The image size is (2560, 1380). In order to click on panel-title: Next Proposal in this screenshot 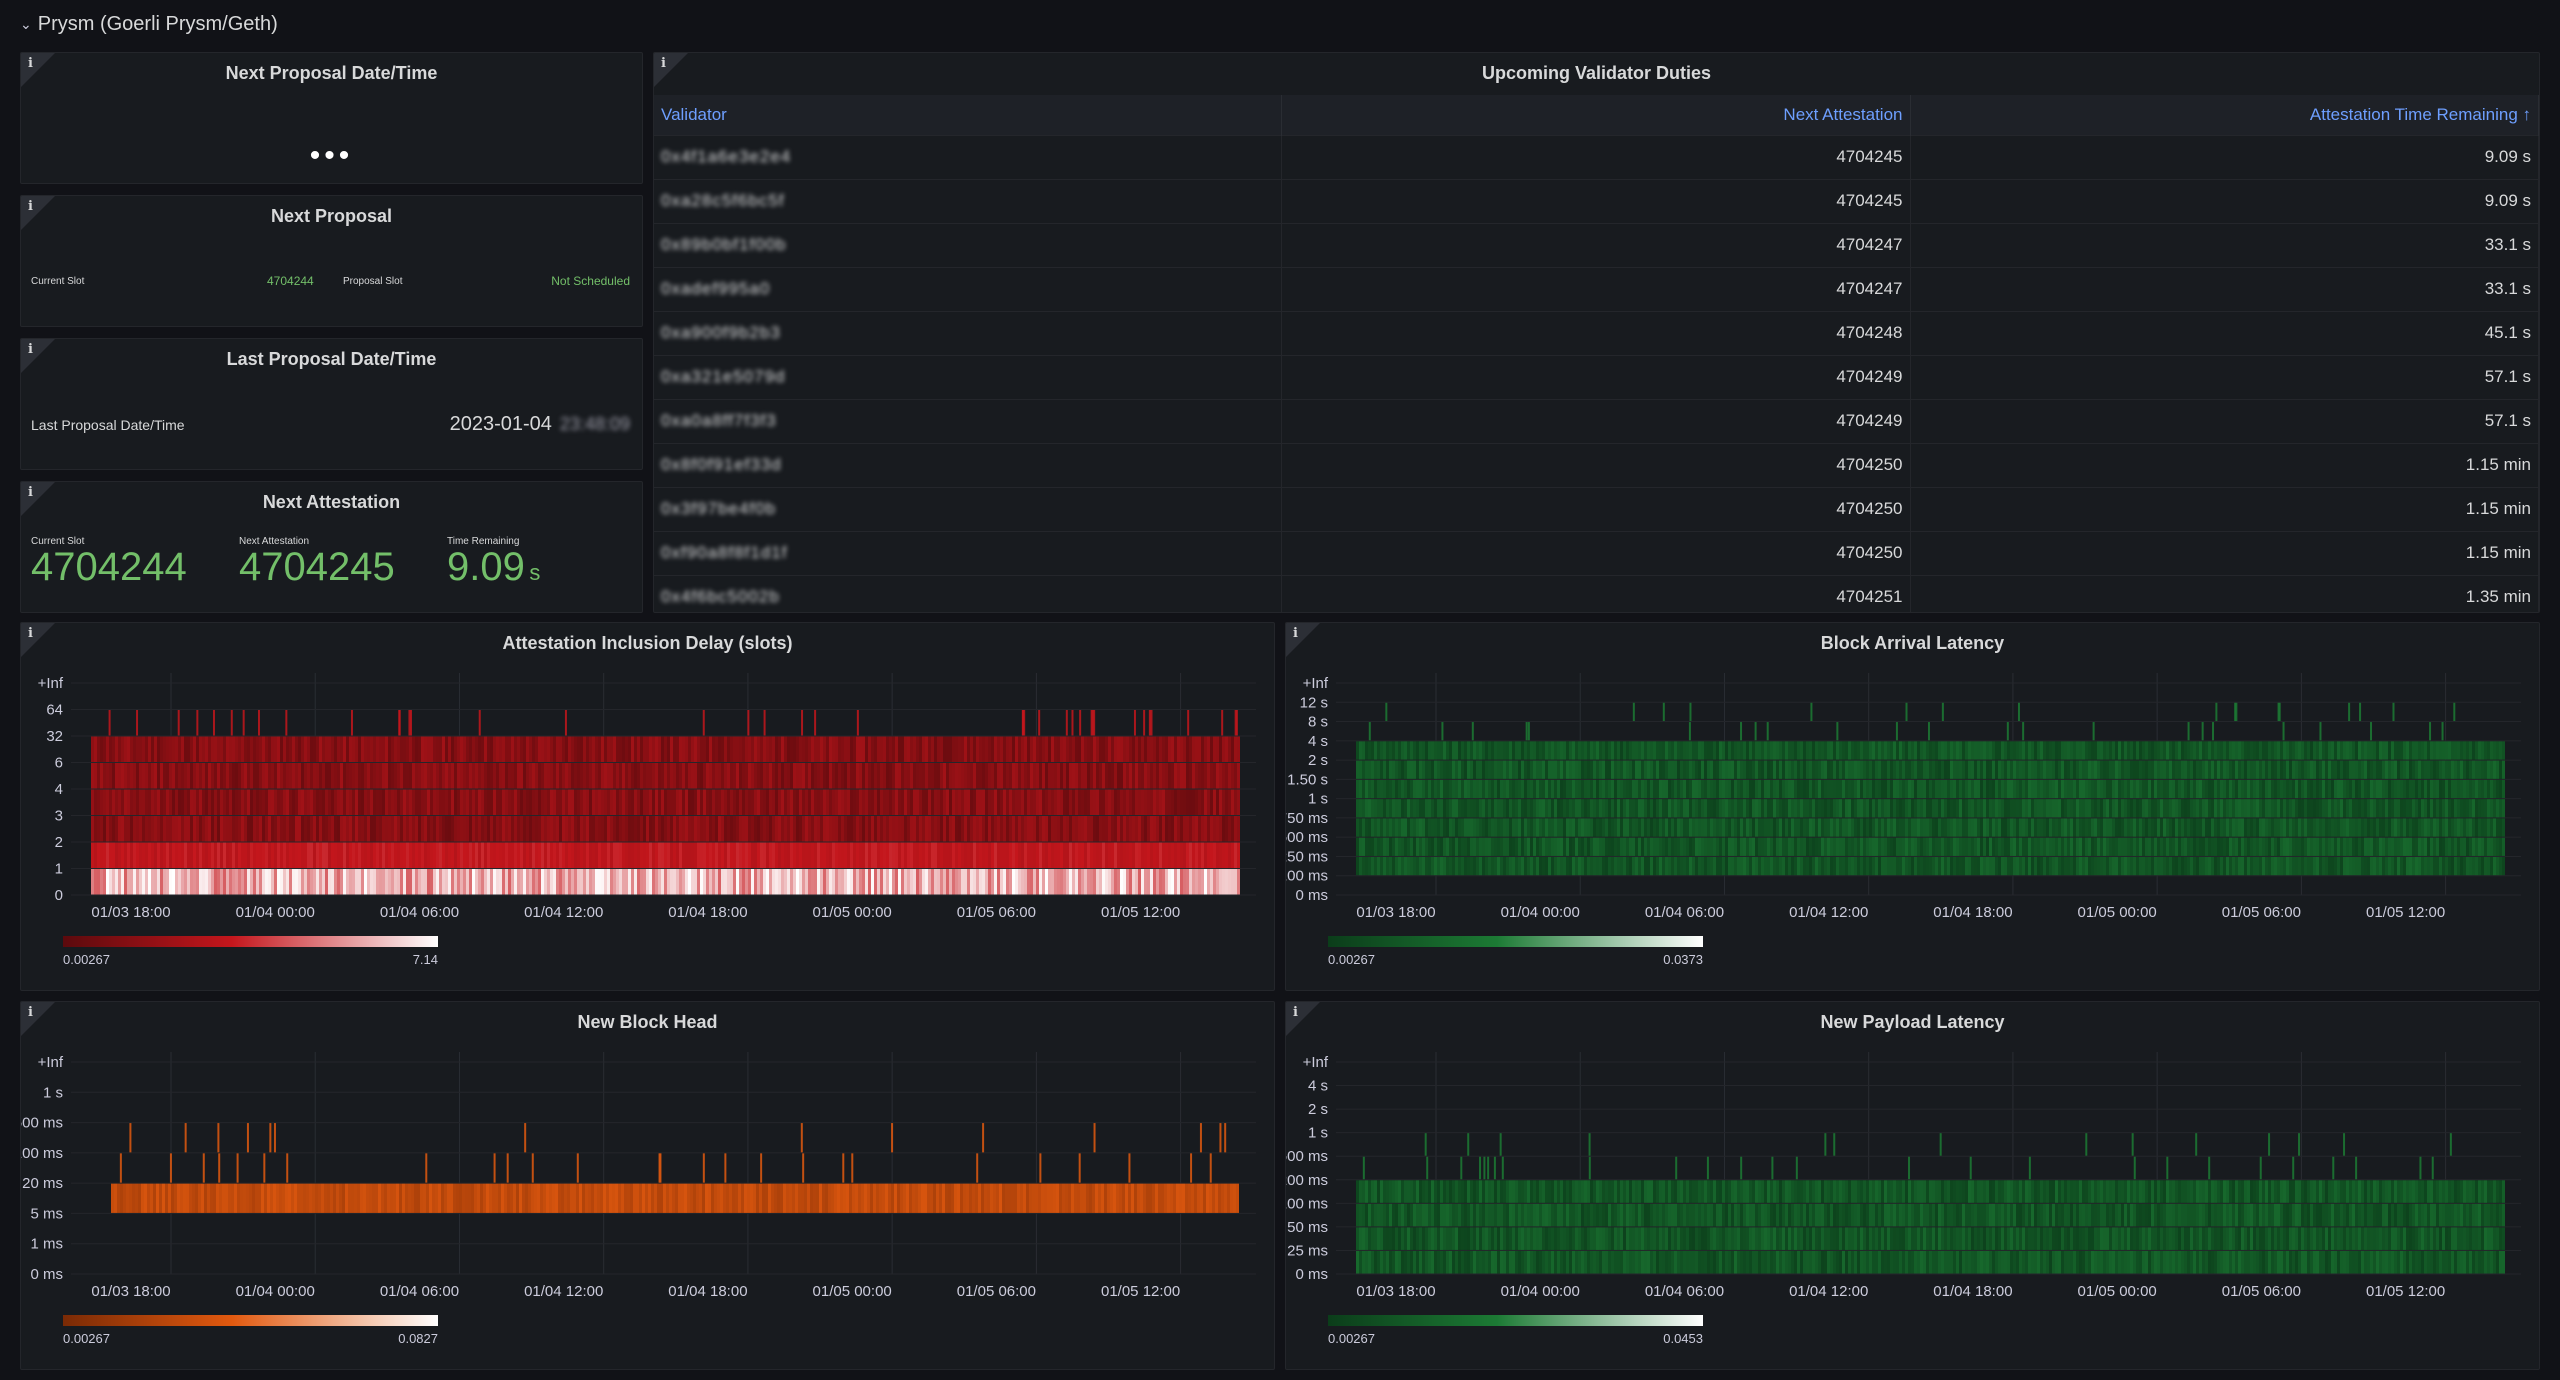, I will do `click(331, 216)`.